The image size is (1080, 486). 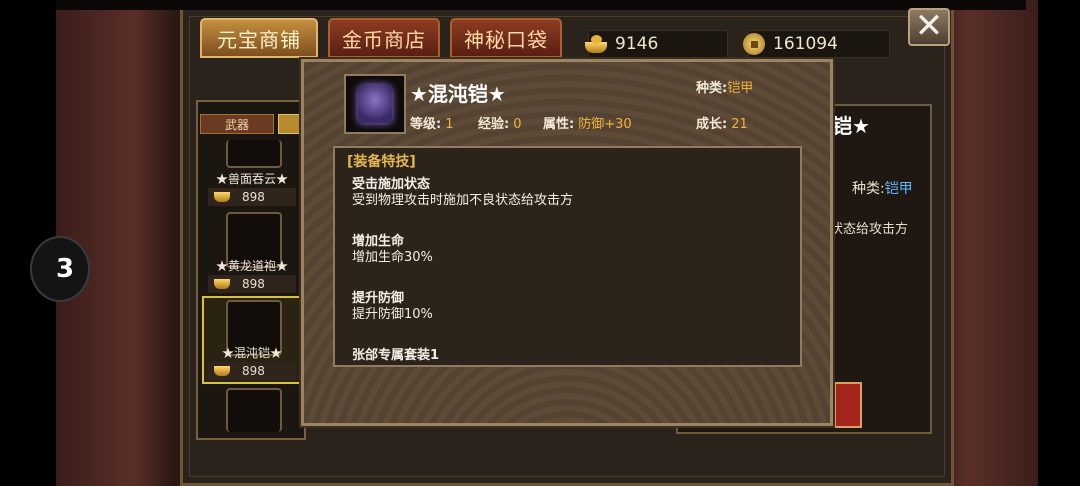 What do you see at coordinates (381, 162) in the screenshot?
I see `skills-header: [装备特技]` at bounding box center [381, 162].